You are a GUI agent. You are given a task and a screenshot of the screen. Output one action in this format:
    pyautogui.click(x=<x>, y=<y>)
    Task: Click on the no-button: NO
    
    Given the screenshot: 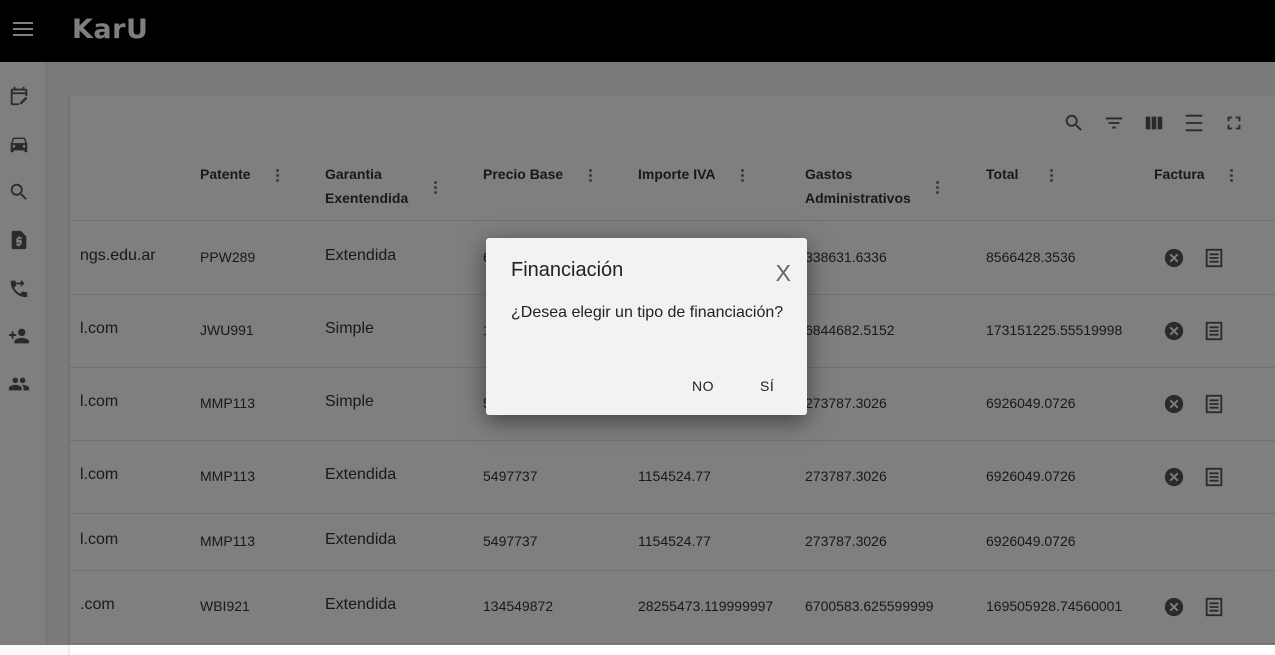 What is the action you would take?
    pyautogui.click(x=703, y=386)
    